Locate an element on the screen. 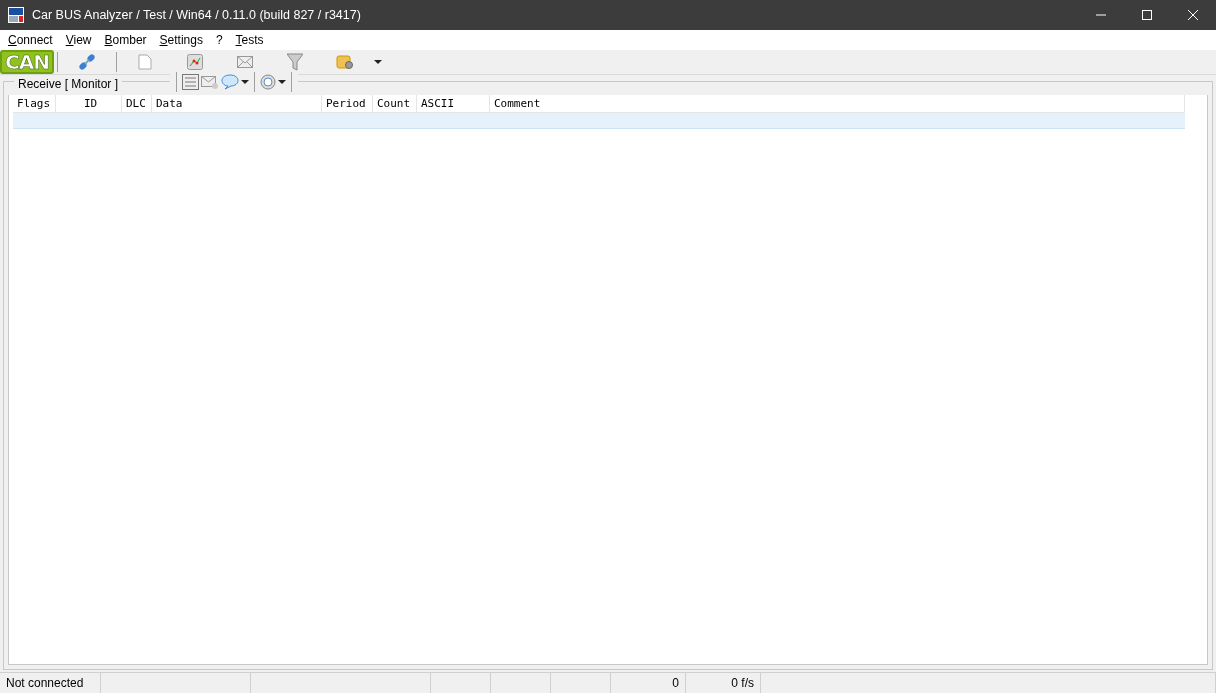 This screenshot has width=1216, height=693. column-header: Data is located at coordinates (237, 103).